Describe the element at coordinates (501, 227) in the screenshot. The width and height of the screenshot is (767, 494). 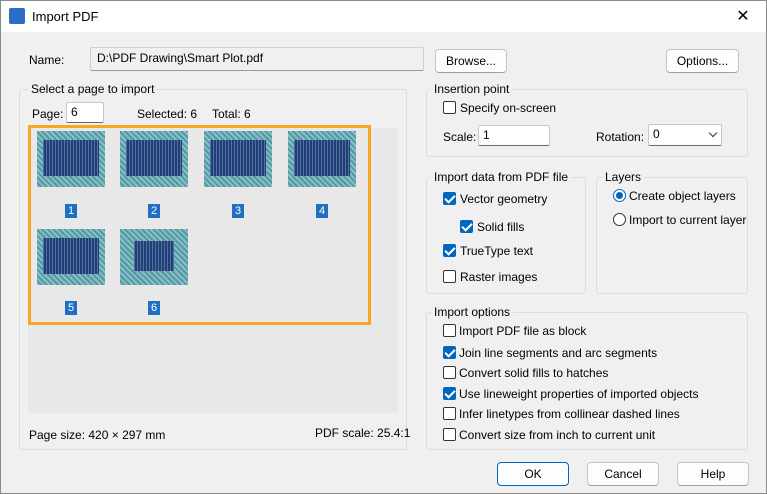
I see `solid-fills-label: Solid fills` at that location.